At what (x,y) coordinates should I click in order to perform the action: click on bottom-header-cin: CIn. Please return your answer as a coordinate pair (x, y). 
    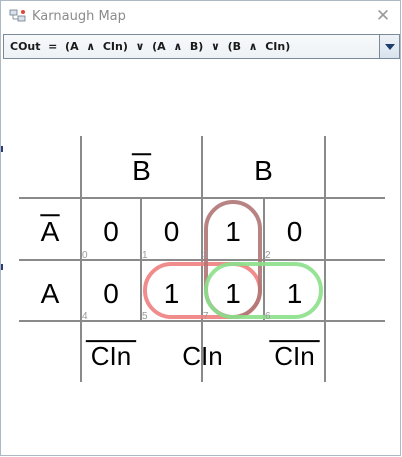
    Looking at the image, I should click on (202, 356).